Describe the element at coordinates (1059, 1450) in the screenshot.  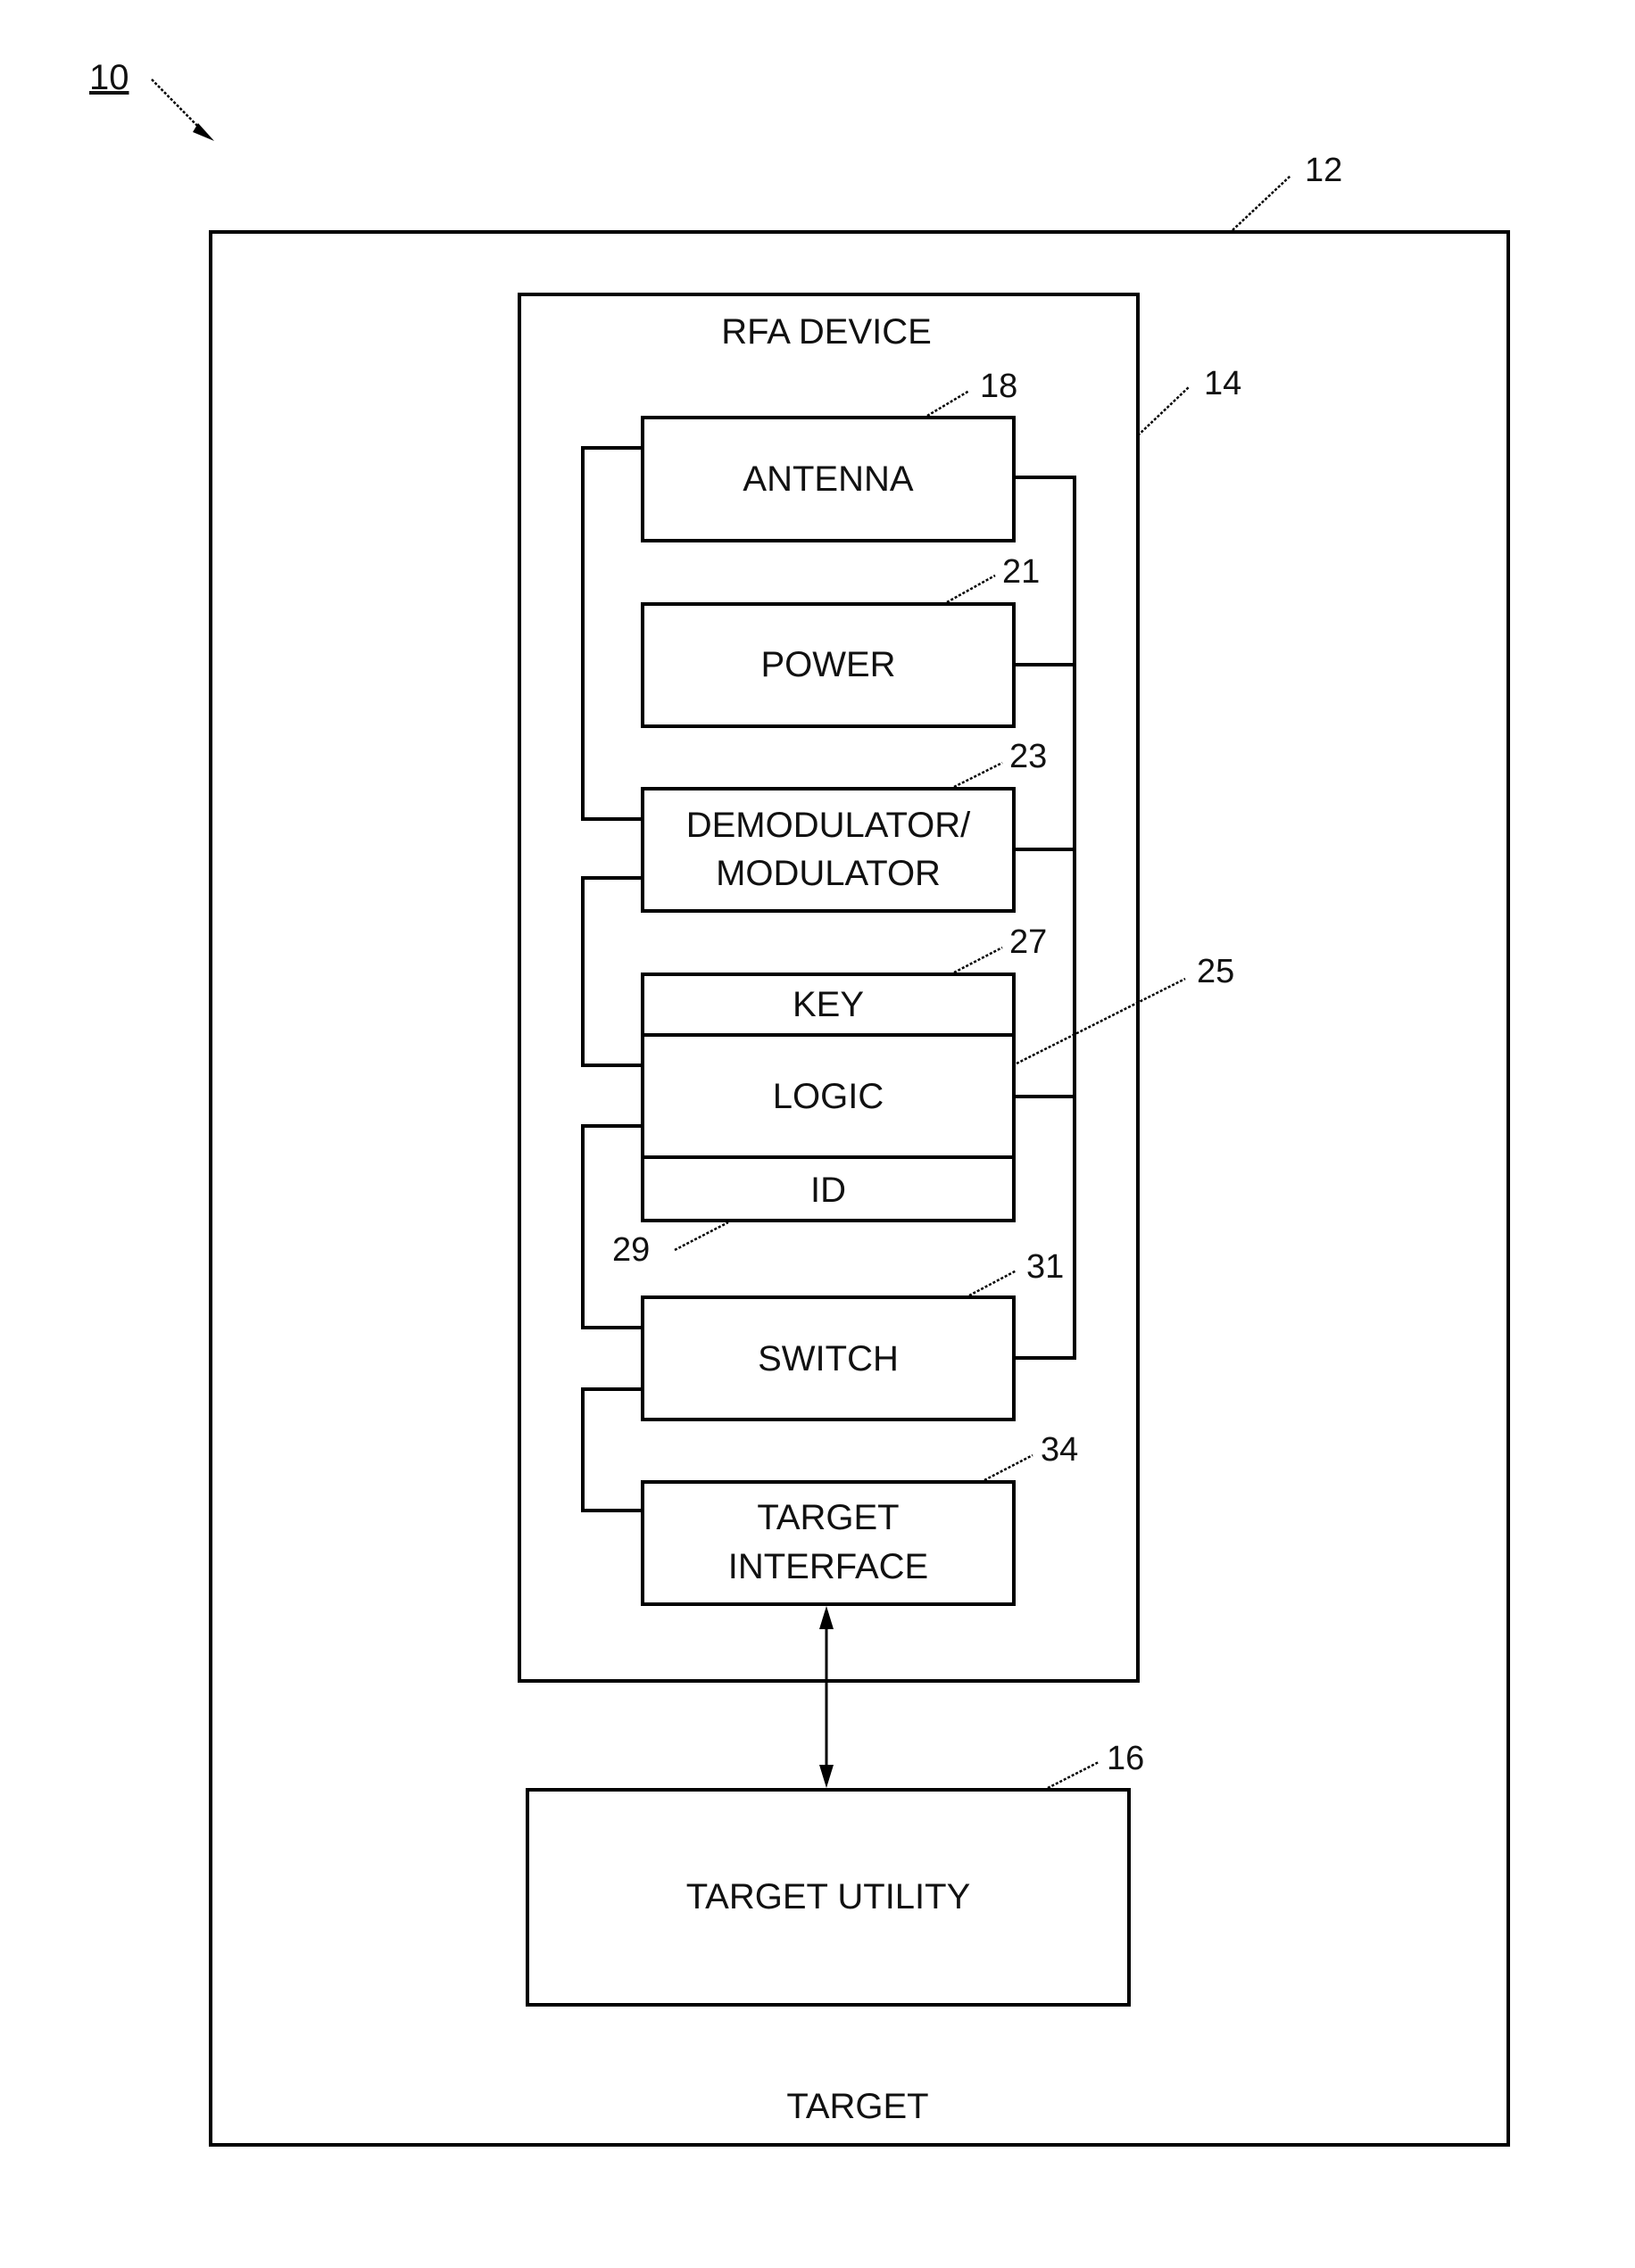
I see `target-interface-ref-label: 34` at that location.